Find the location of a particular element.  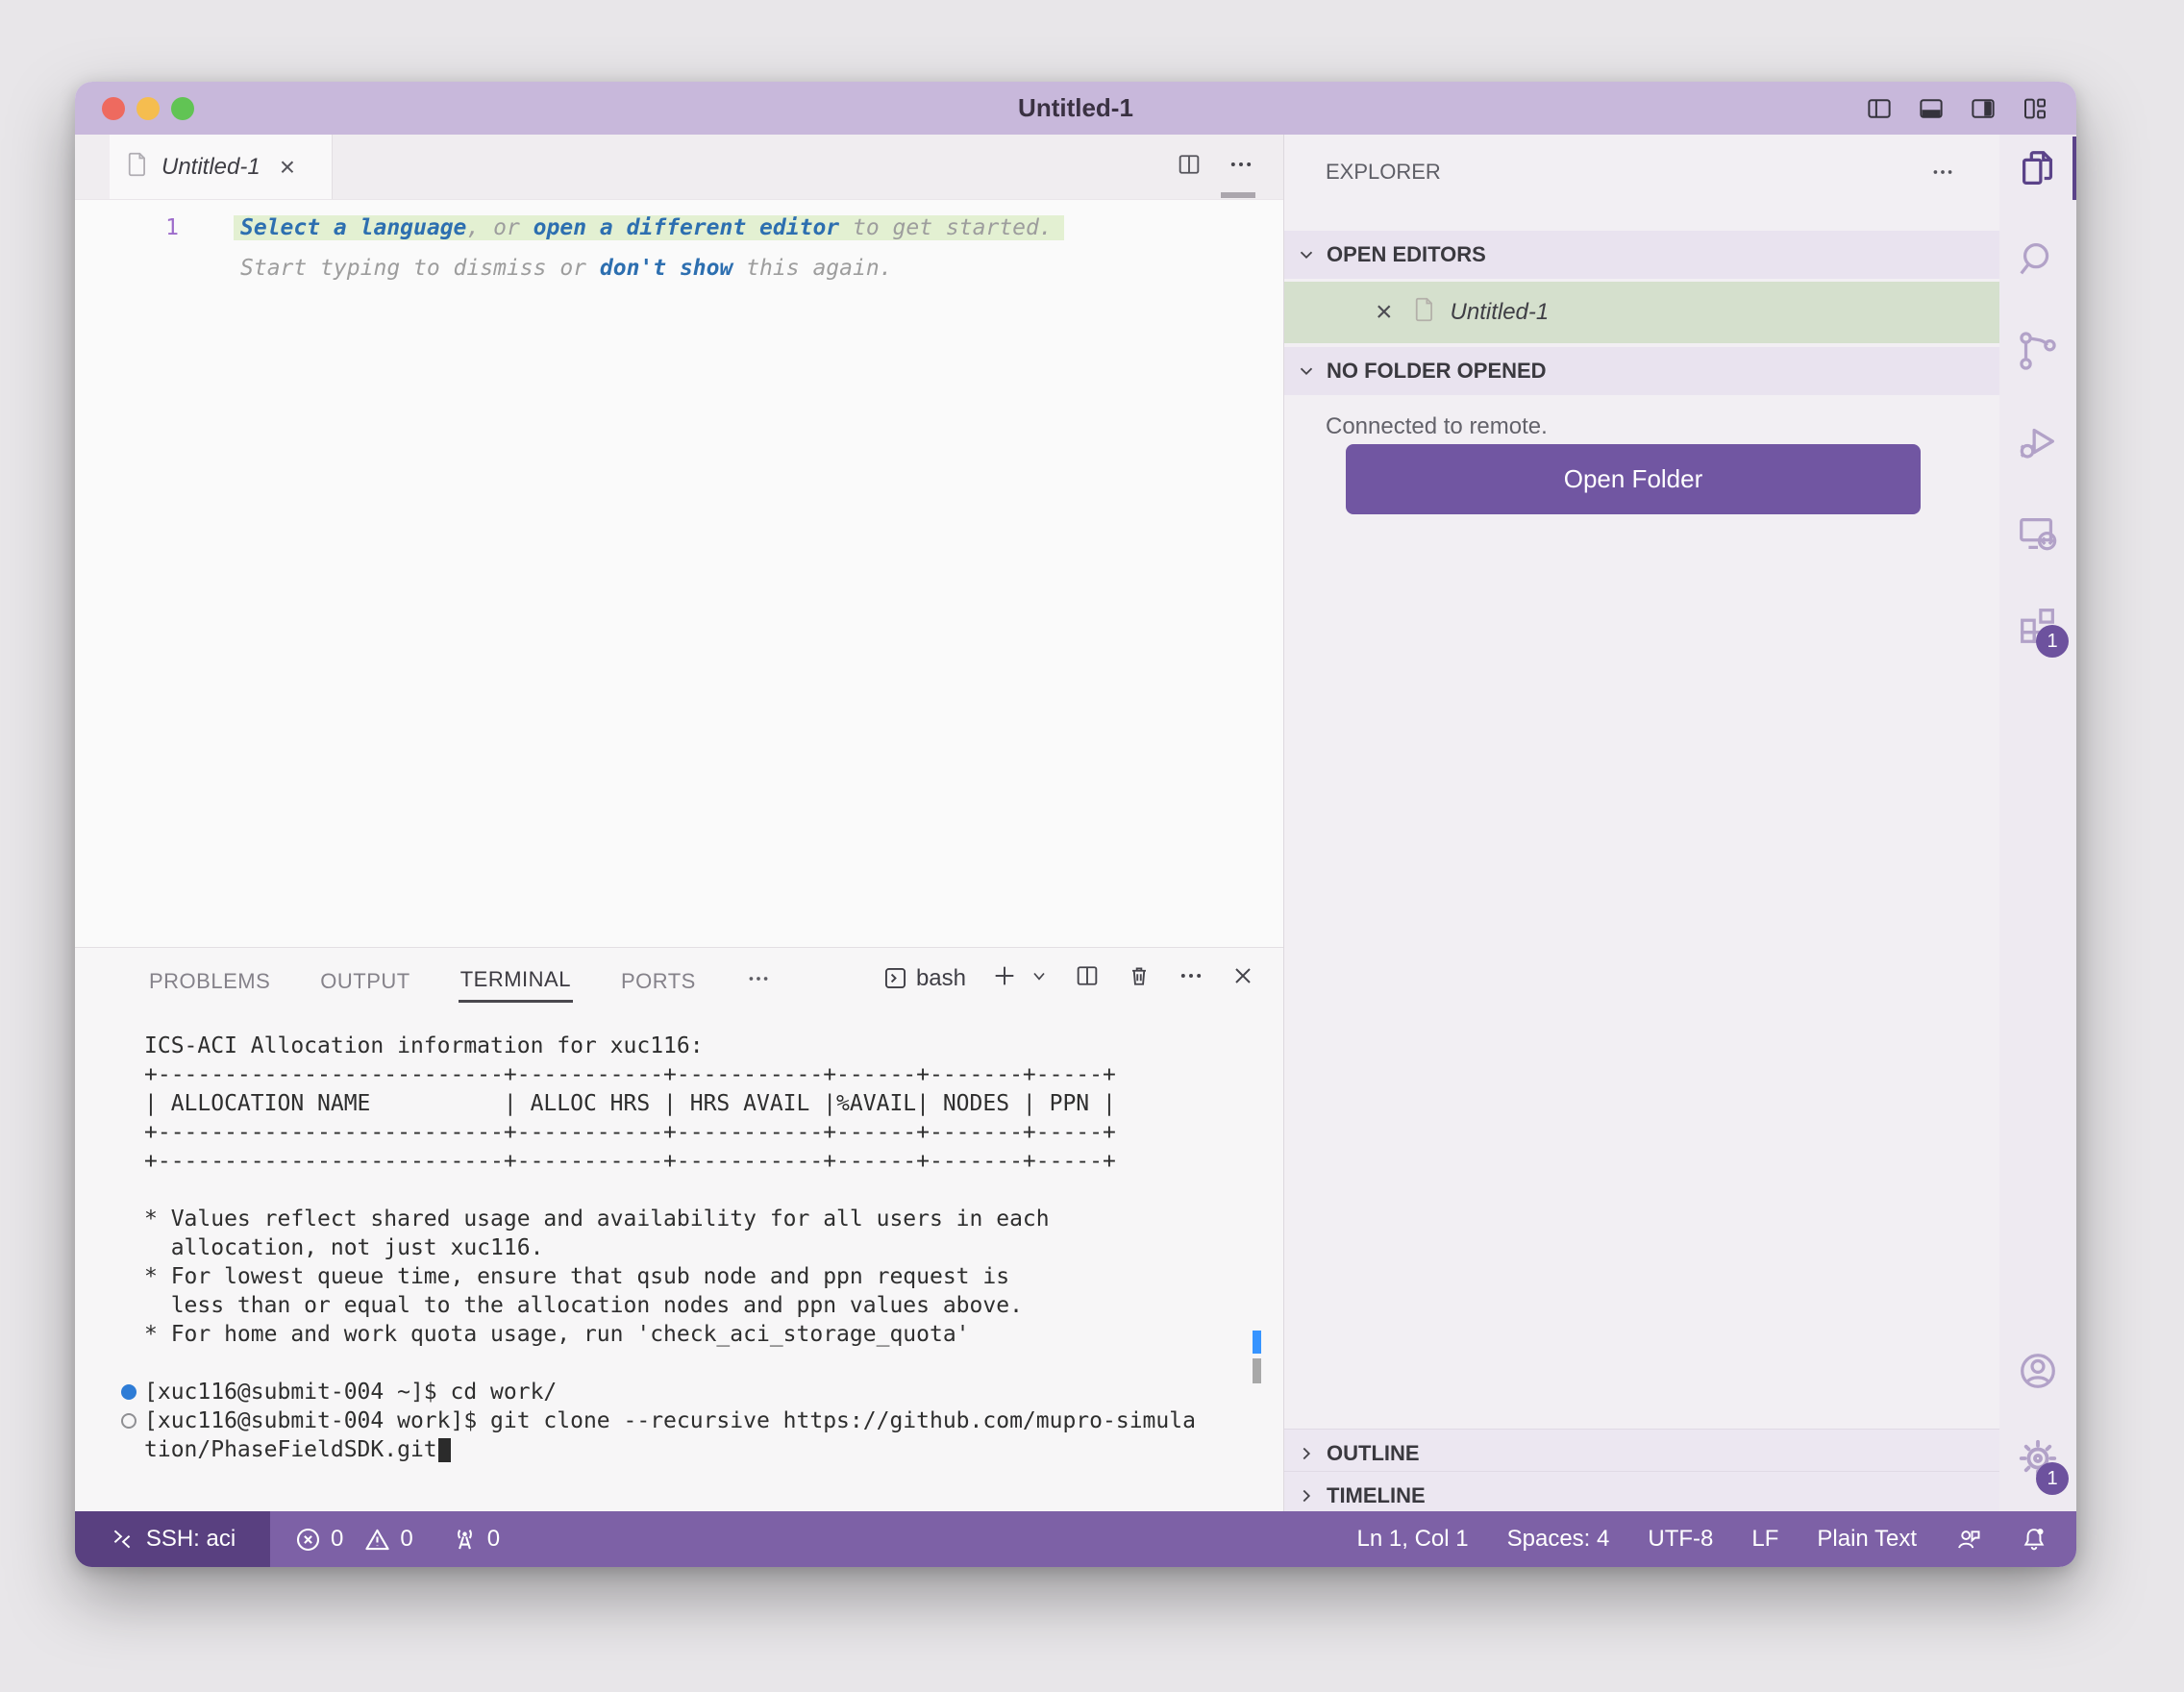

panel-tabs: PROBLEMS OUTPUT TERMINAL PORTS is located at coordinates (460, 978).